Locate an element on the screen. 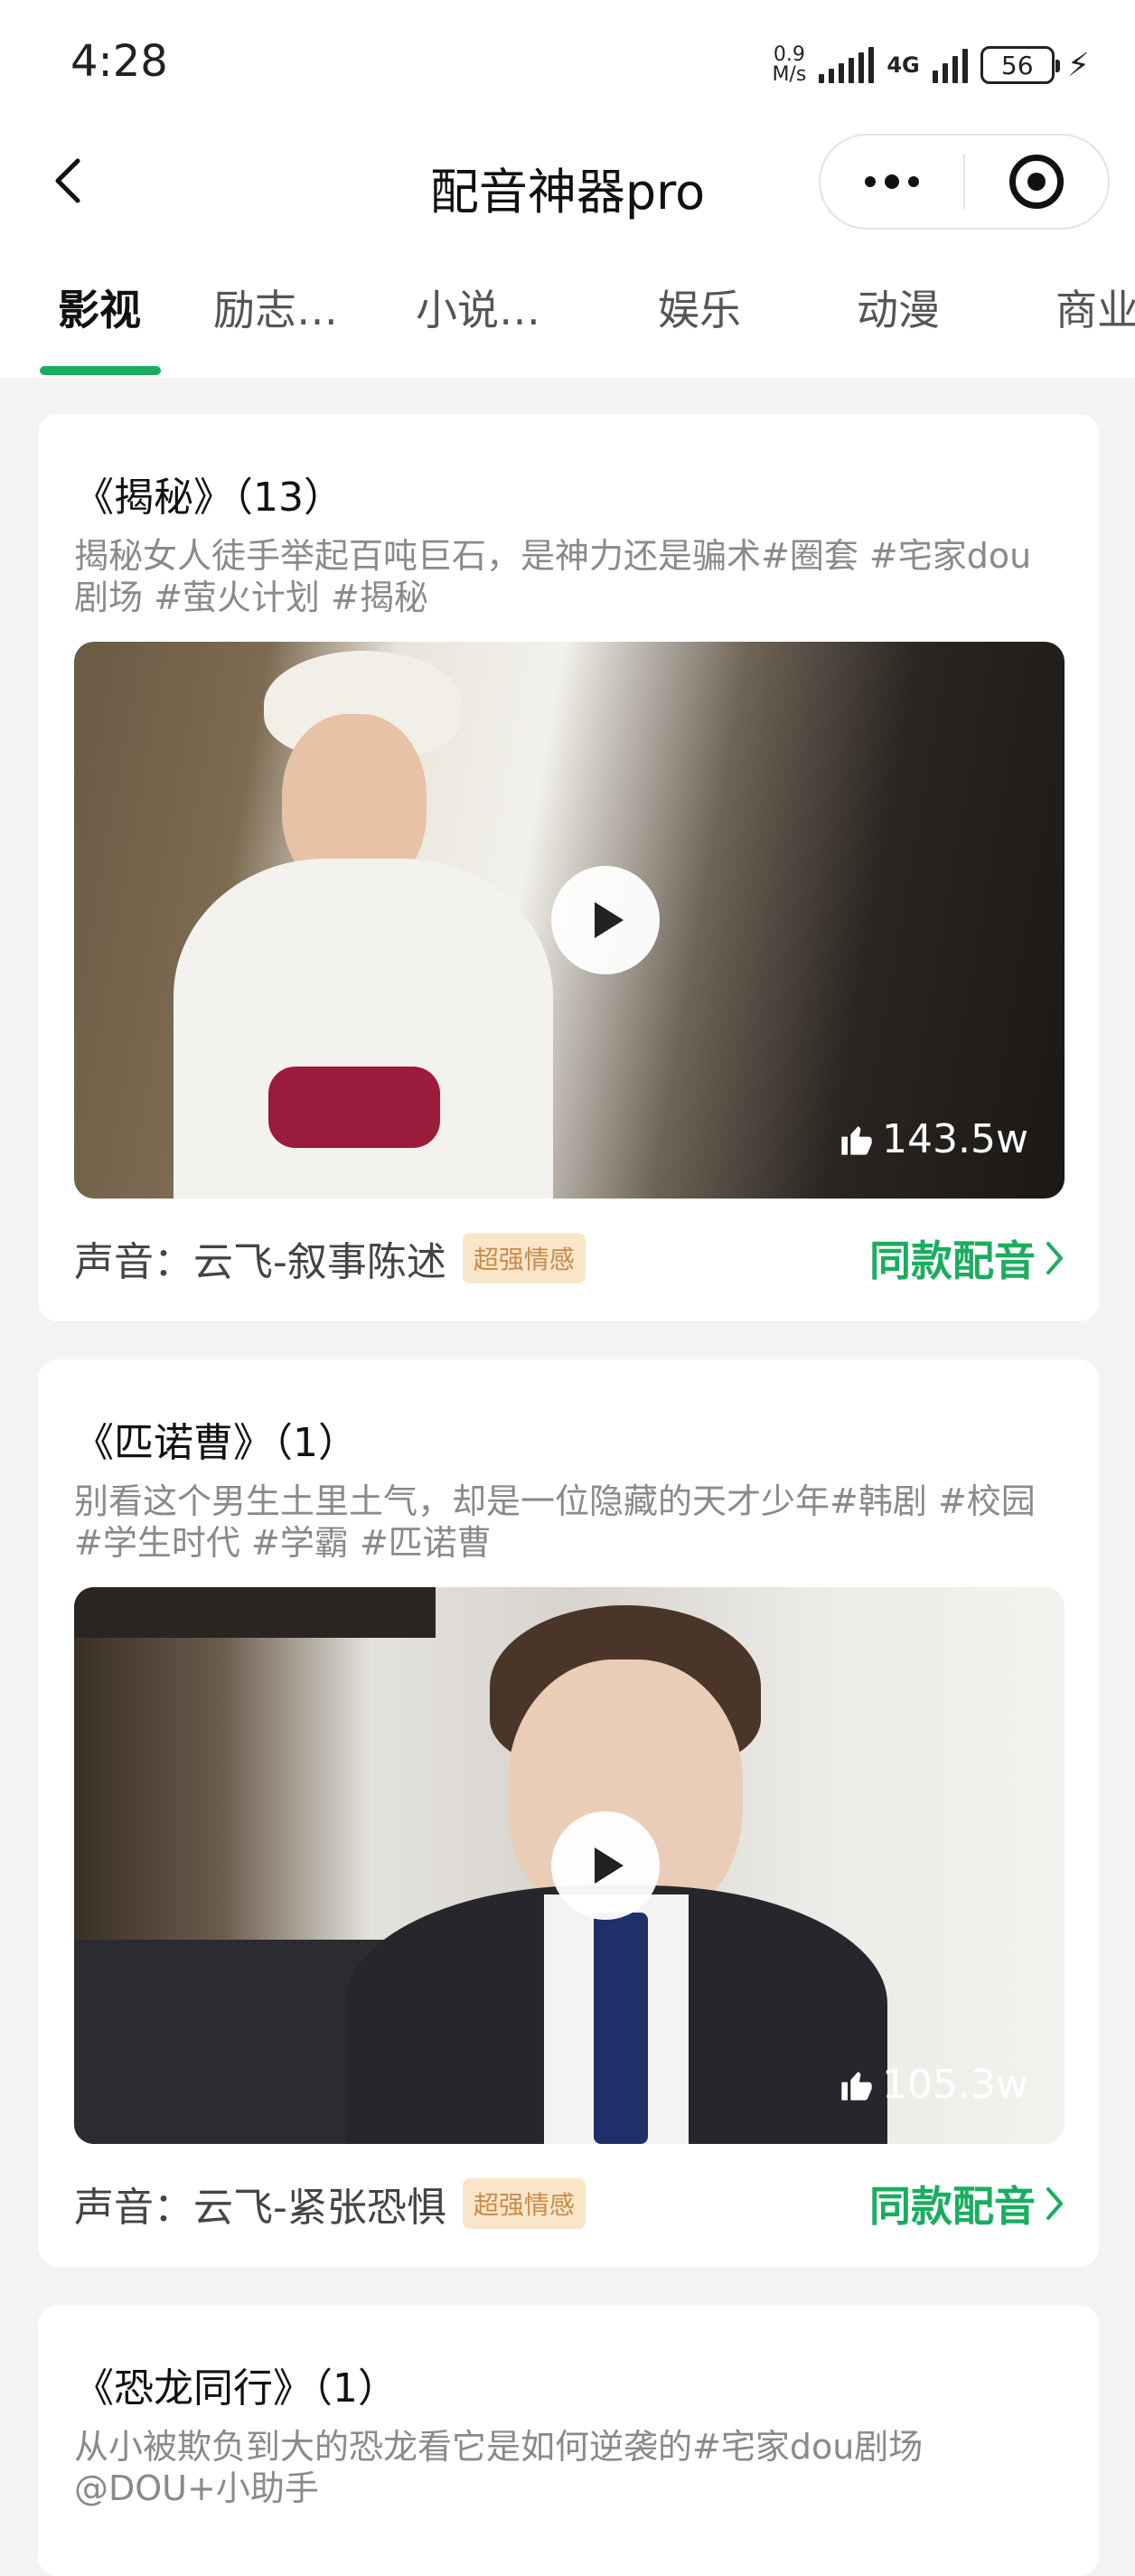  card-title: 《匹诺曹》（1） is located at coordinates (216, 1443).